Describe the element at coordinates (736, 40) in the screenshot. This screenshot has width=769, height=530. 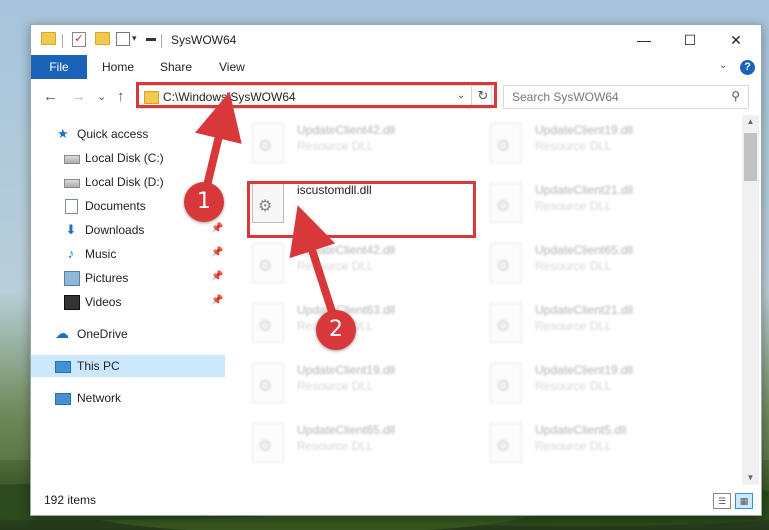
I see `close-button: ✕` at that location.